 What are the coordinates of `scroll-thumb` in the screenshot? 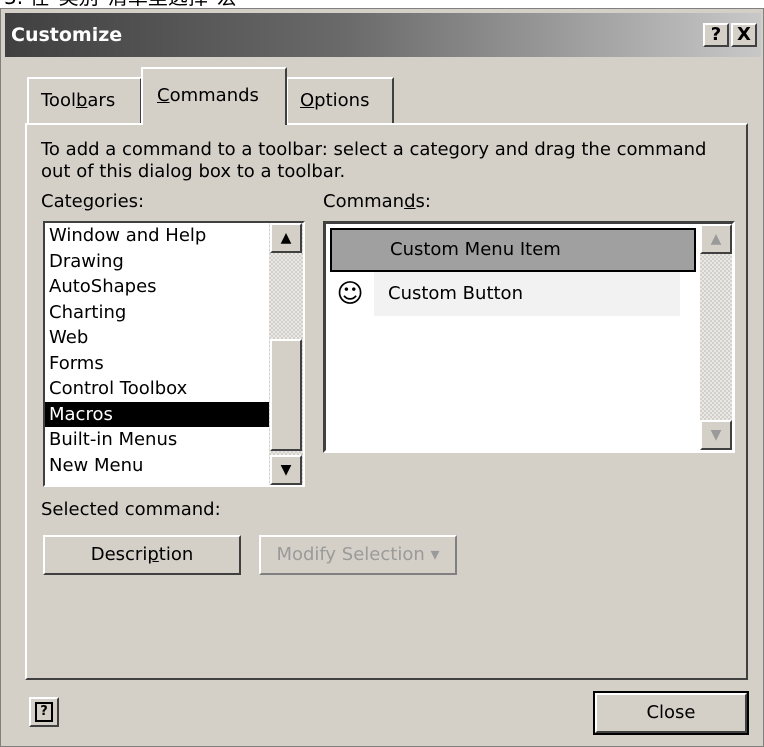 It's located at (286, 395).